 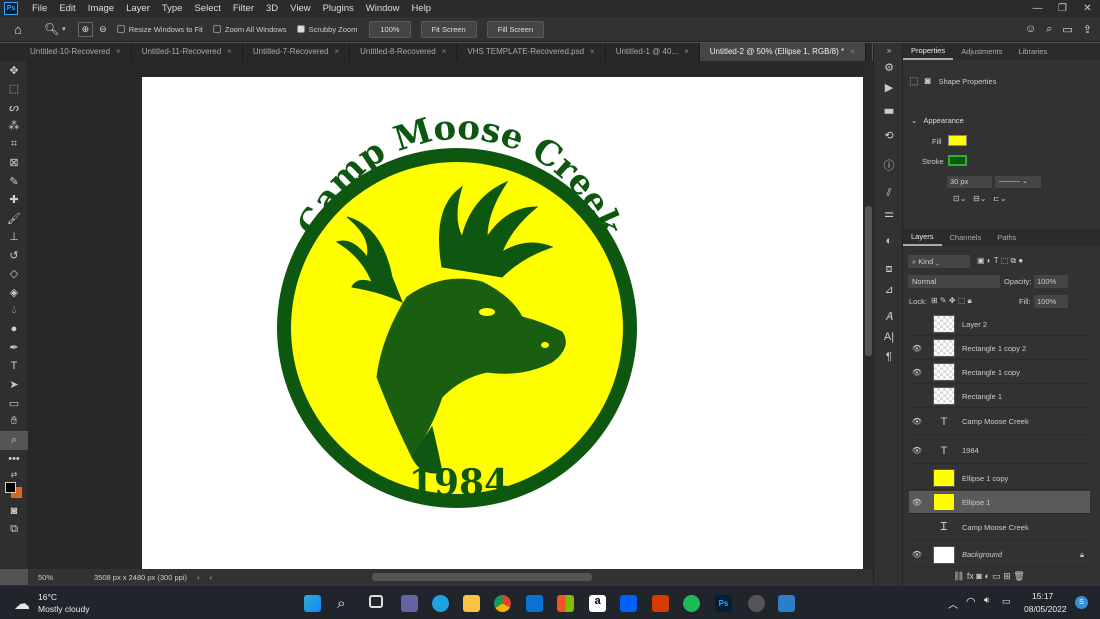 I want to click on collapse-icon: », so click(x=889, y=50).